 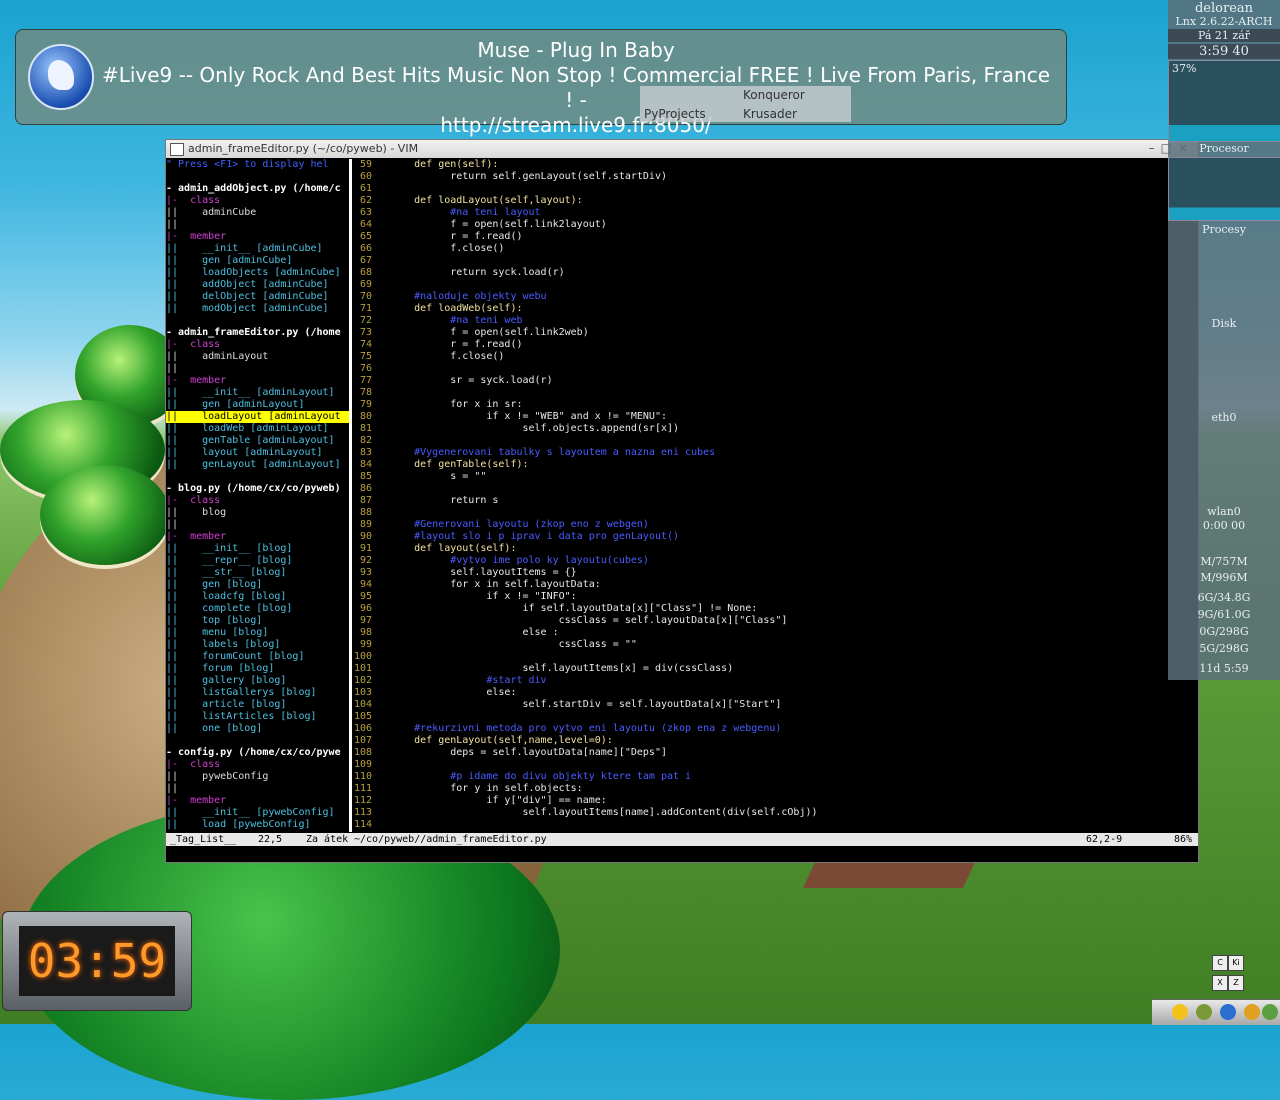 I want to click on taglist-row: || labels [blog], so click(x=257, y=645).